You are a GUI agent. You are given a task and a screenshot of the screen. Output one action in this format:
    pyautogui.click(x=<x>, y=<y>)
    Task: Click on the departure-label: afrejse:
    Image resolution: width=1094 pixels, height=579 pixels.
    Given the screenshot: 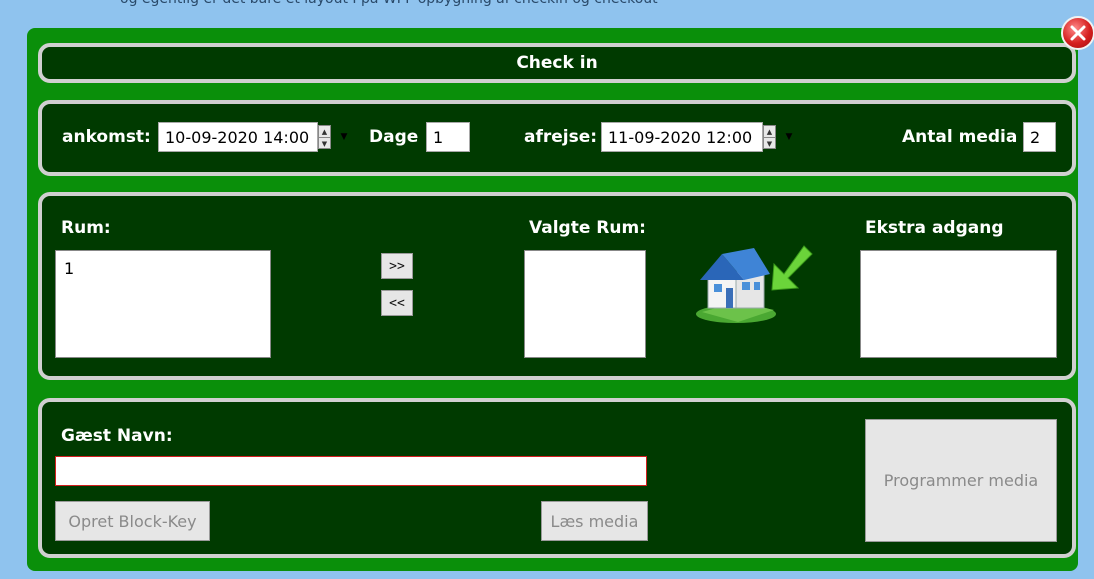 What is the action you would take?
    pyautogui.click(x=561, y=137)
    